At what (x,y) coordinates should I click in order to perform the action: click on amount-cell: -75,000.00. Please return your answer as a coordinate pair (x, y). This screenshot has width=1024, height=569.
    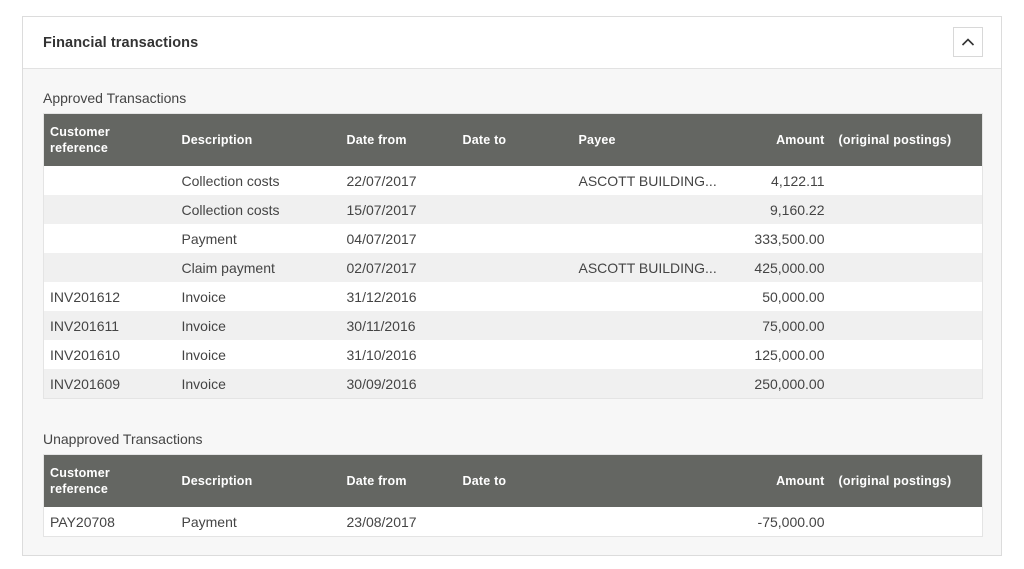
    Looking at the image, I should click on (782, 522).